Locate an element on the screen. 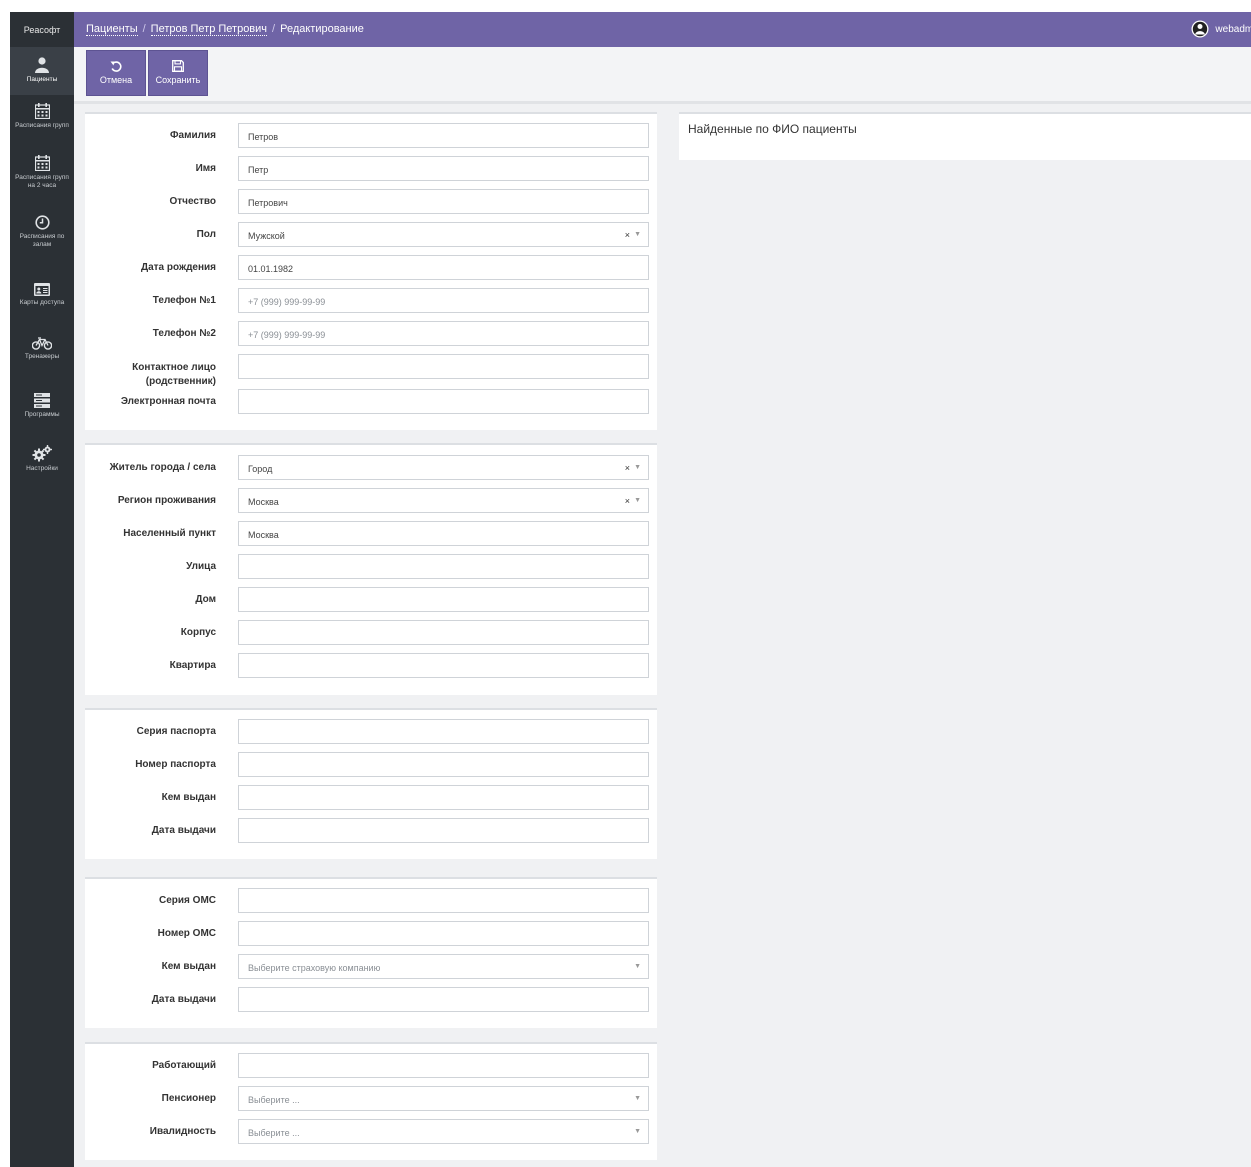  first-name-input: Петр is located at coordinates (443, 168).